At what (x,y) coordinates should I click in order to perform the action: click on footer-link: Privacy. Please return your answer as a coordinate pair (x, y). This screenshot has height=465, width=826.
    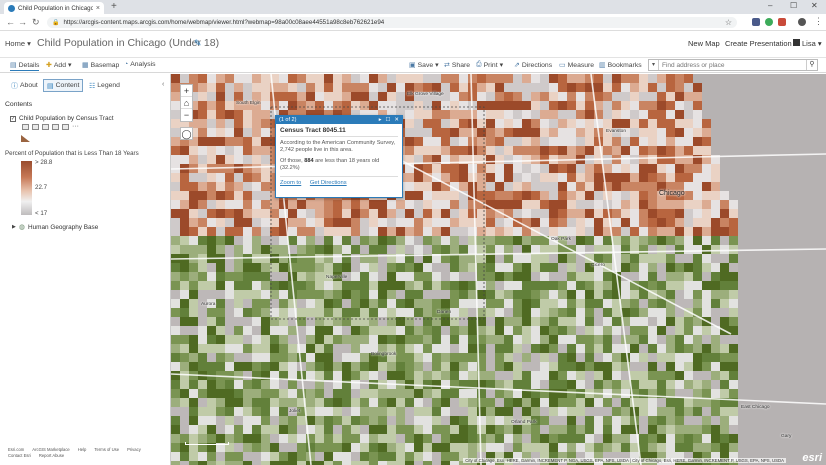
    Looking at the image, I should click on (134, 449).